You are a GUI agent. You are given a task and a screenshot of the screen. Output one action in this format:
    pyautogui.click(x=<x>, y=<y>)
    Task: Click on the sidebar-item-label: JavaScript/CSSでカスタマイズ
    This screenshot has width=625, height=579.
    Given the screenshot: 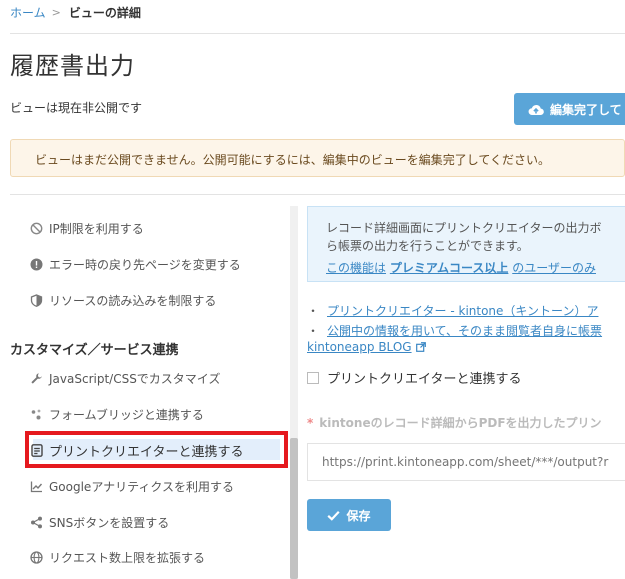 What is the action you would take?
    pyautogui.click(x=135, y=378)
    